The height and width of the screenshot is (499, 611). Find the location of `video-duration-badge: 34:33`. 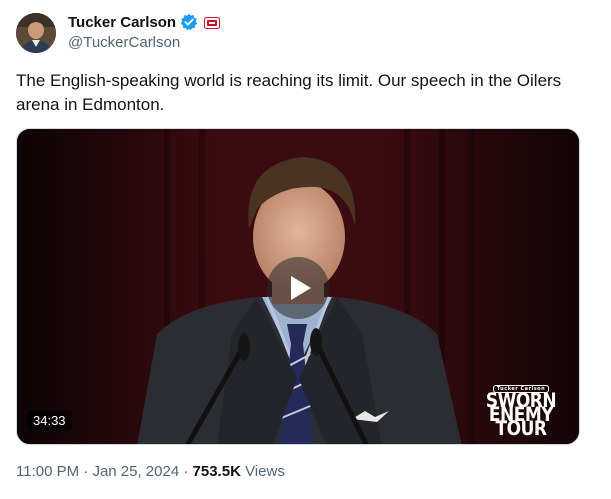

video-duration-badge: 34:33 is located at coordinates (49, 420).